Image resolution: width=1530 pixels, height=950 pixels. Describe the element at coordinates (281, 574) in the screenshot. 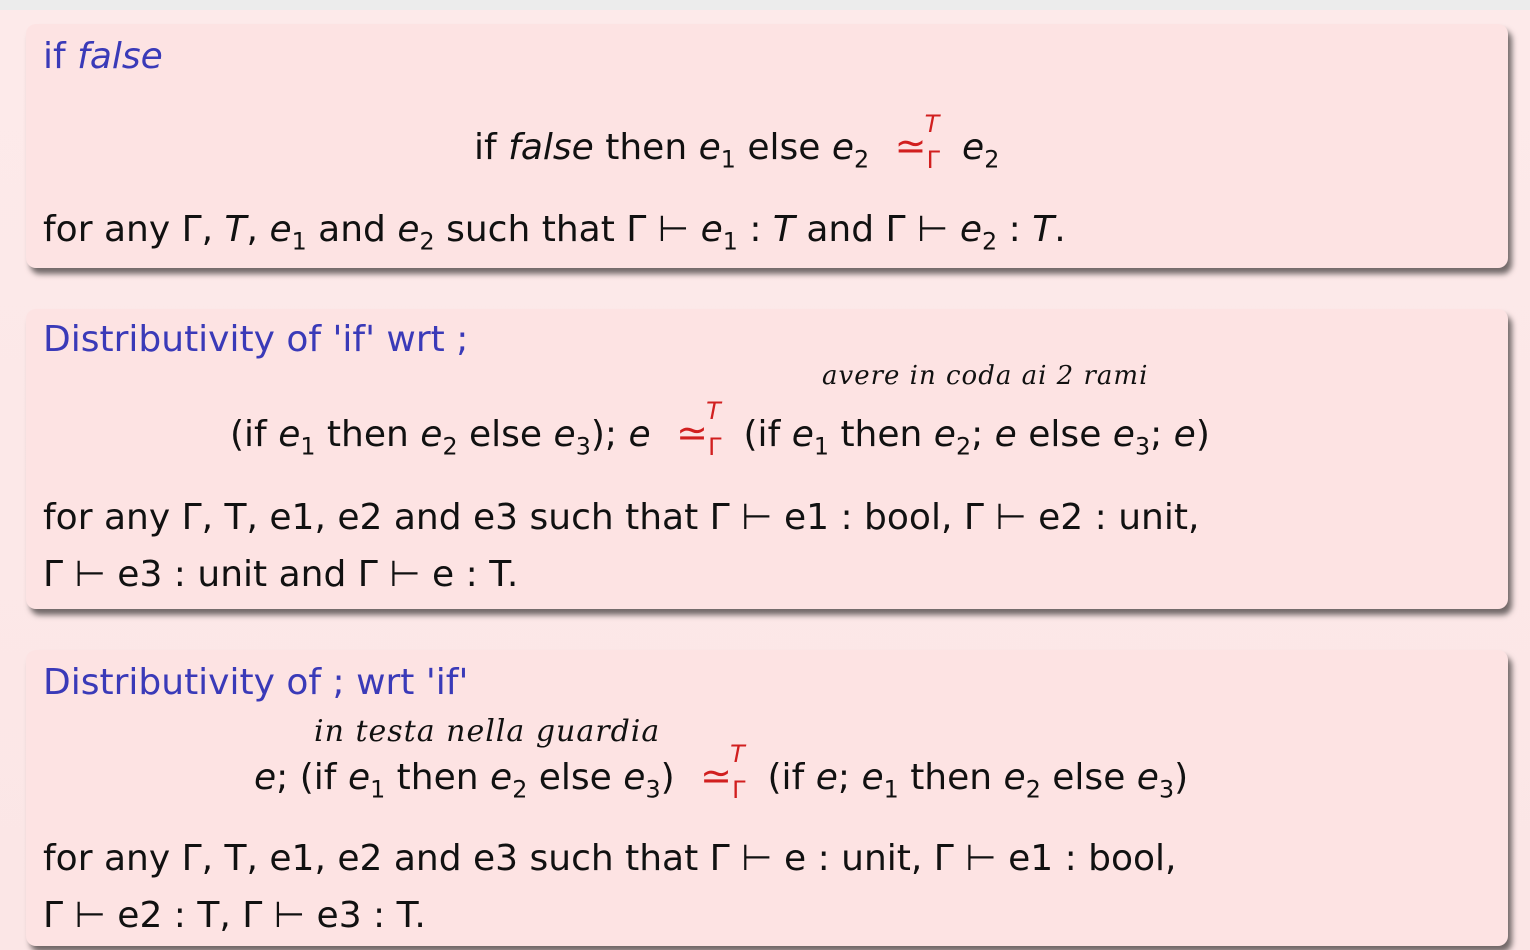

I see `condition-line-2: Γ ⊢ e3 : unit and Γ ⊢ e : T.` at that location.